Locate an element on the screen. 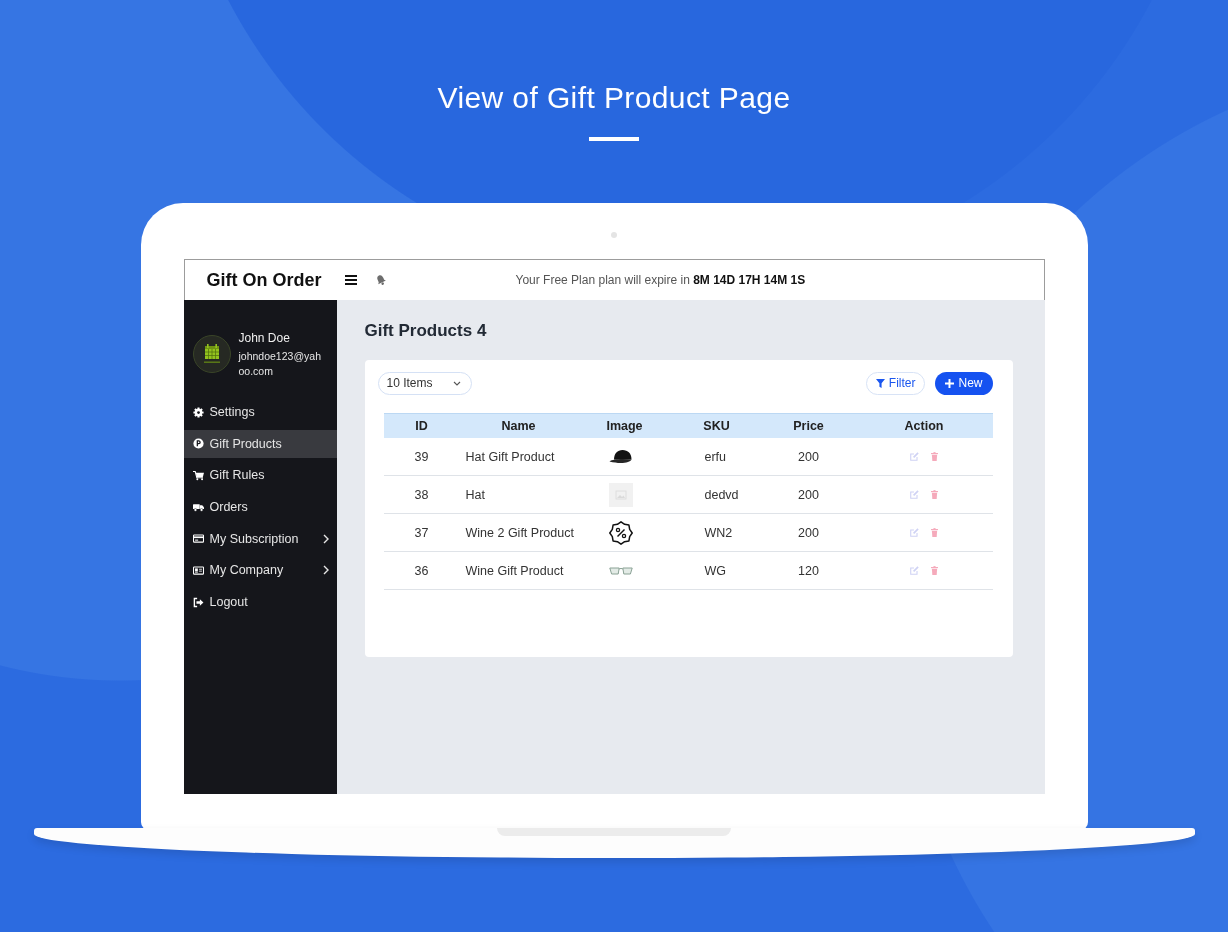 This screenshot has width=1228, height=932. table-cell: 38 is located at coordinates (421, 494).